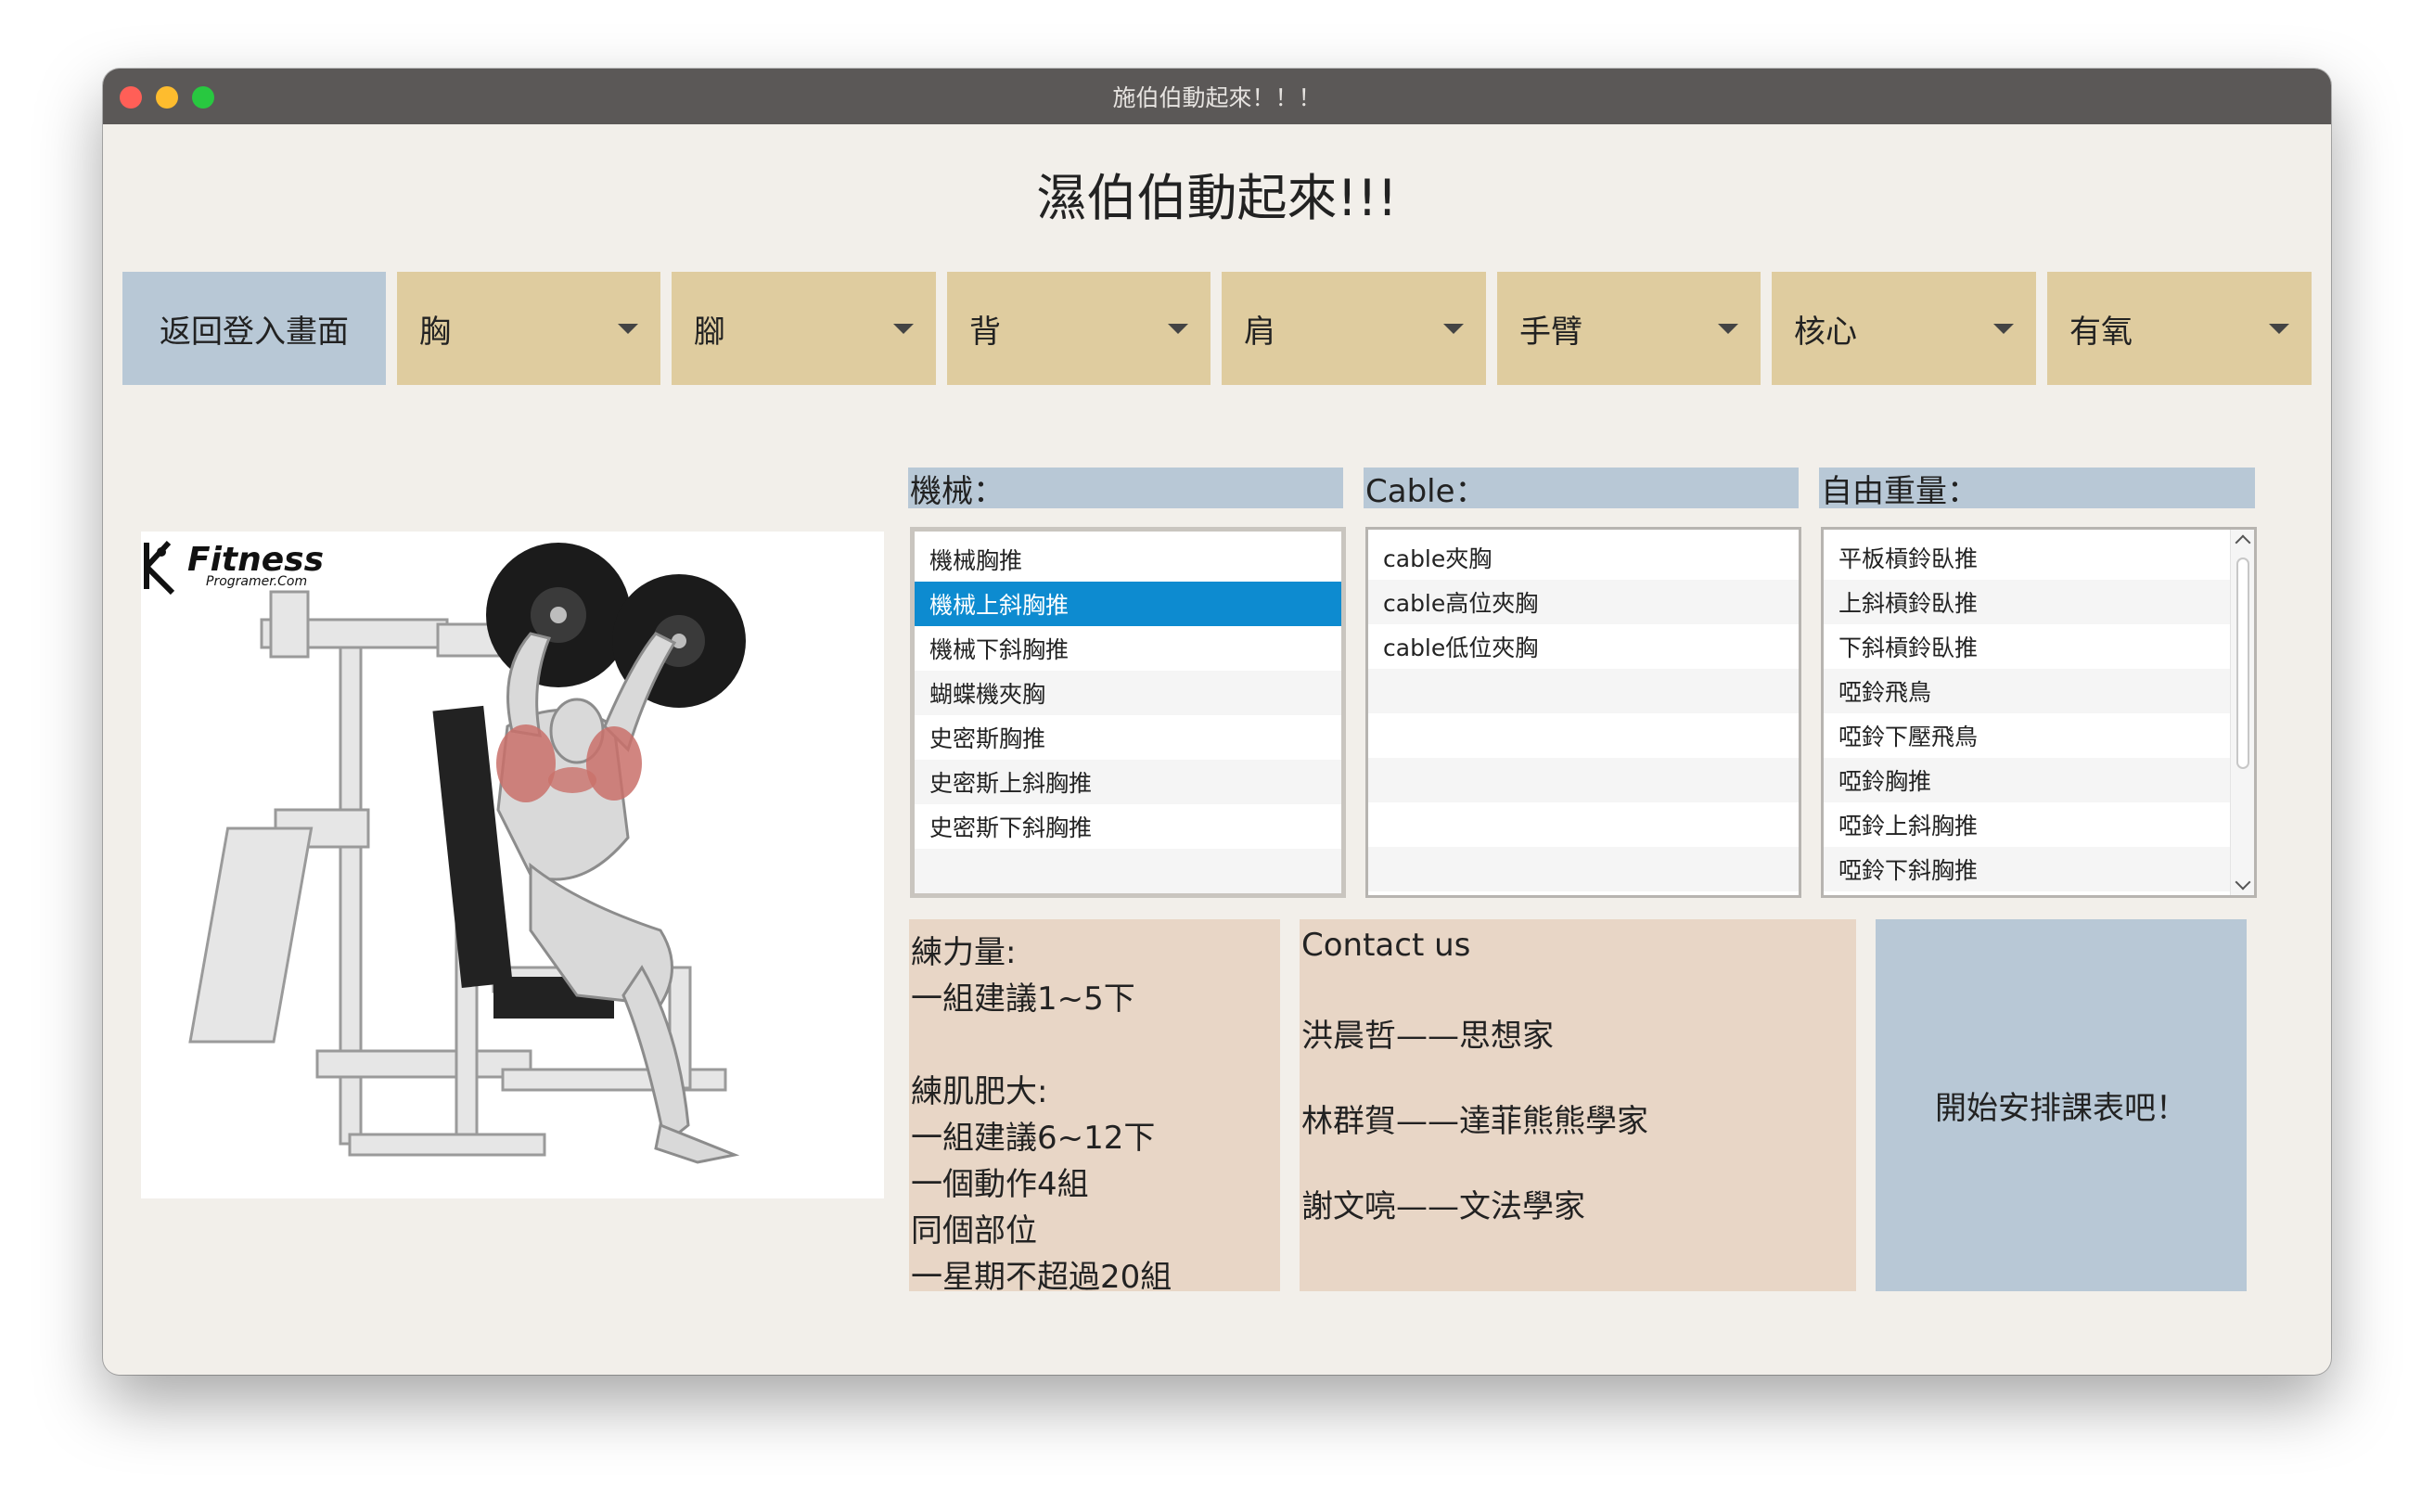 Image resolution: width=2434 pixels, height=1512 pixels. I want to click on dropdown-label: 有氧, so click(2101, 332).